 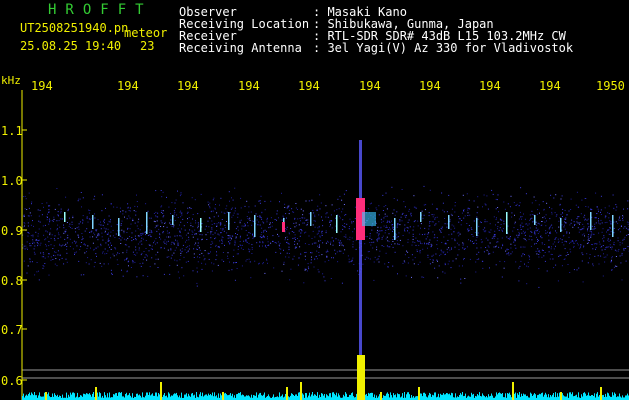 What do you see at coordinates (240, 48) in the screenshot?
I see `antenna-label: Receiving Antenna` at bounding box center [240, 48].